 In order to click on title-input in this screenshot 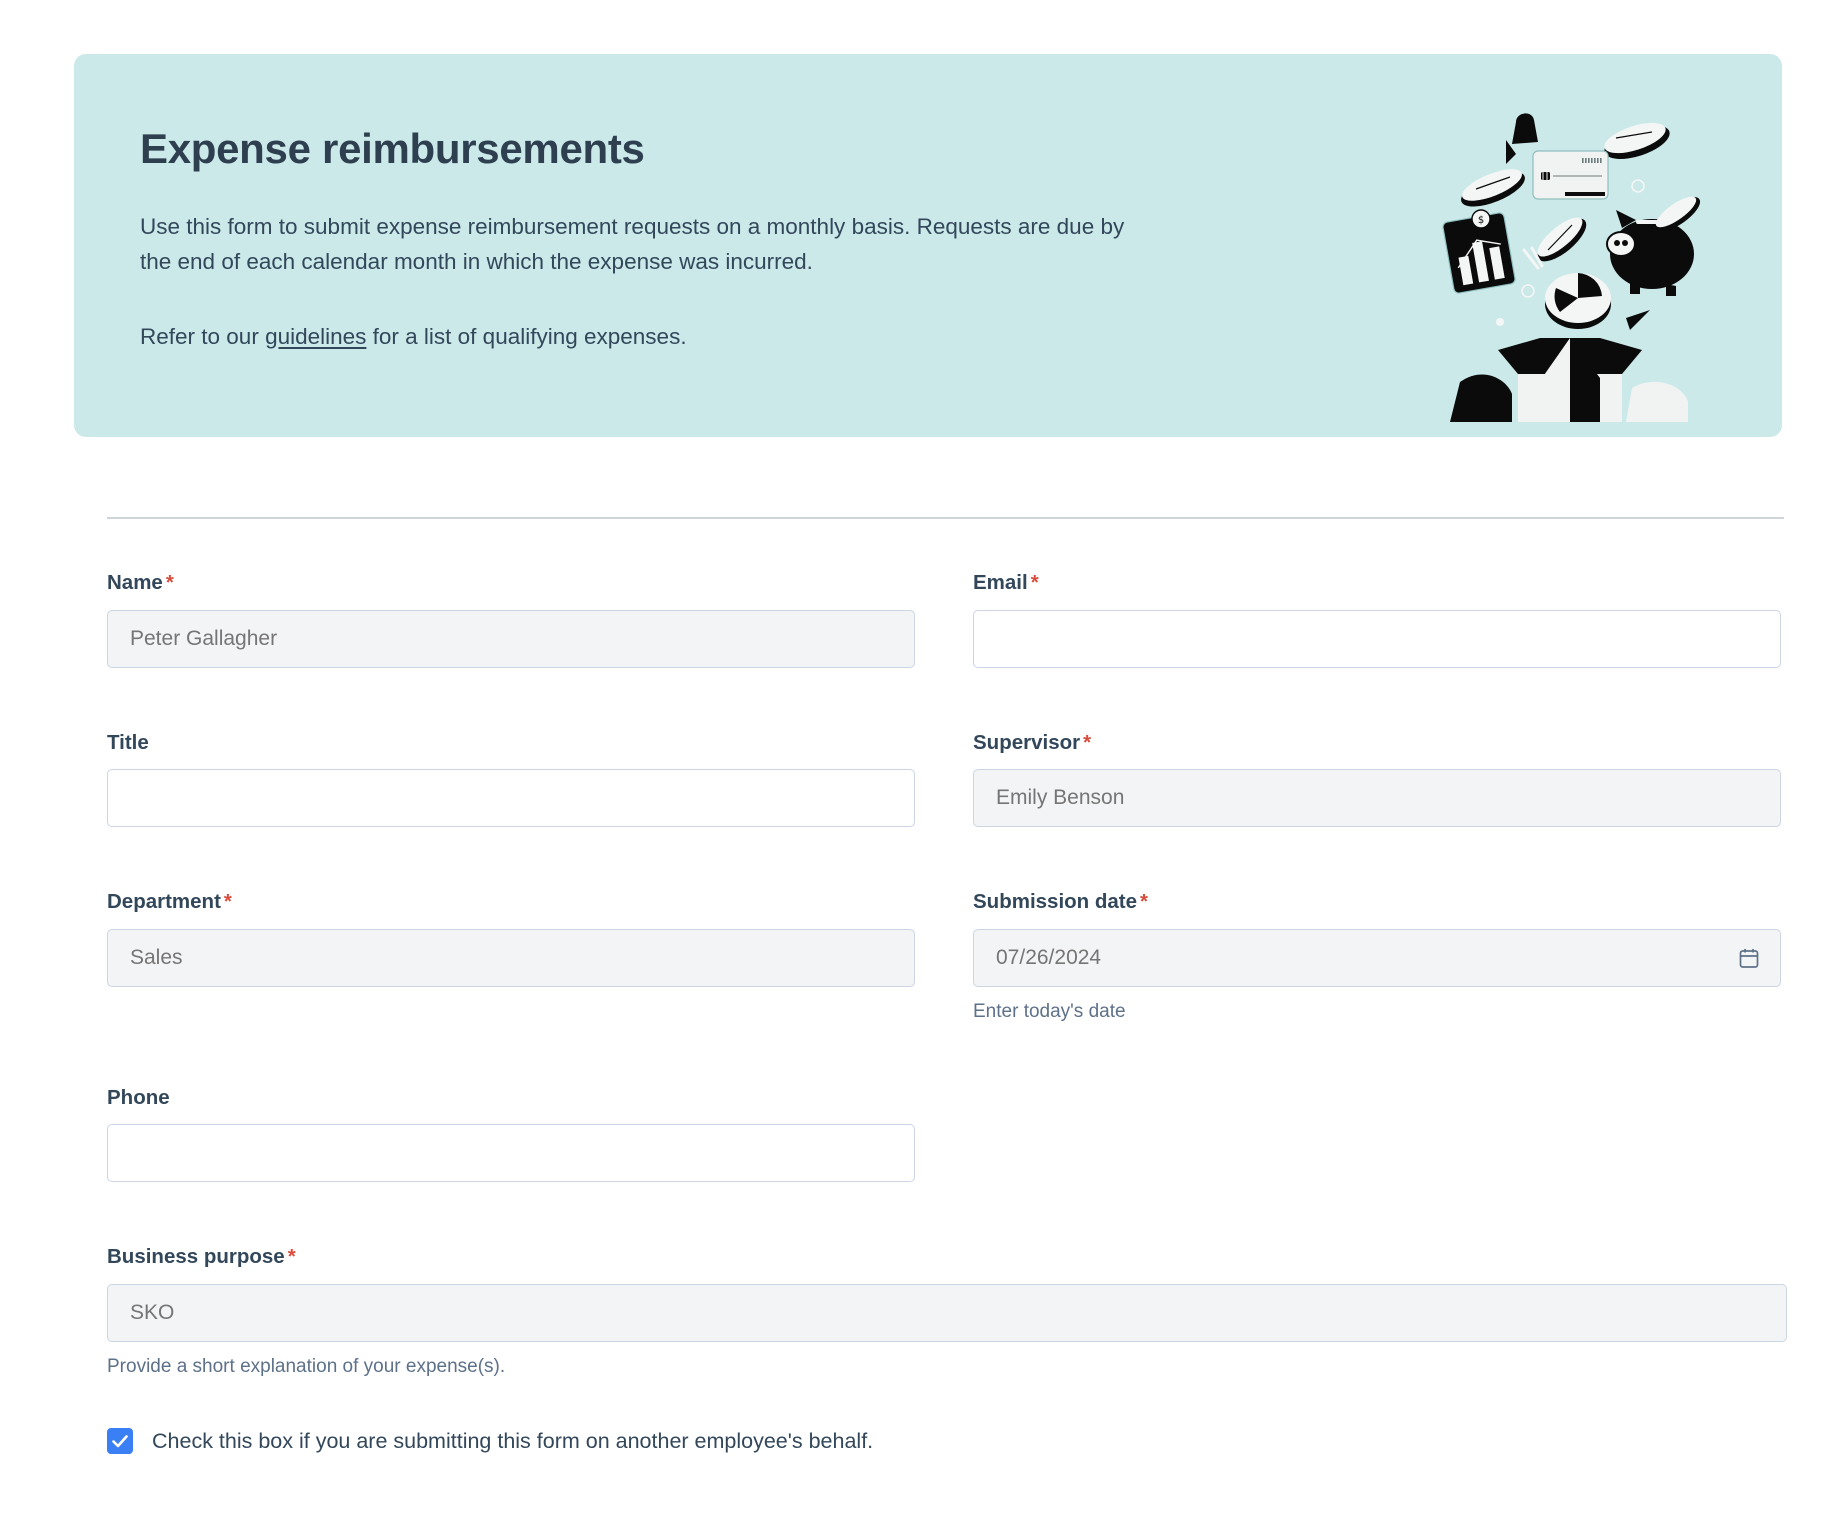, I will do `click(511, 798)`.